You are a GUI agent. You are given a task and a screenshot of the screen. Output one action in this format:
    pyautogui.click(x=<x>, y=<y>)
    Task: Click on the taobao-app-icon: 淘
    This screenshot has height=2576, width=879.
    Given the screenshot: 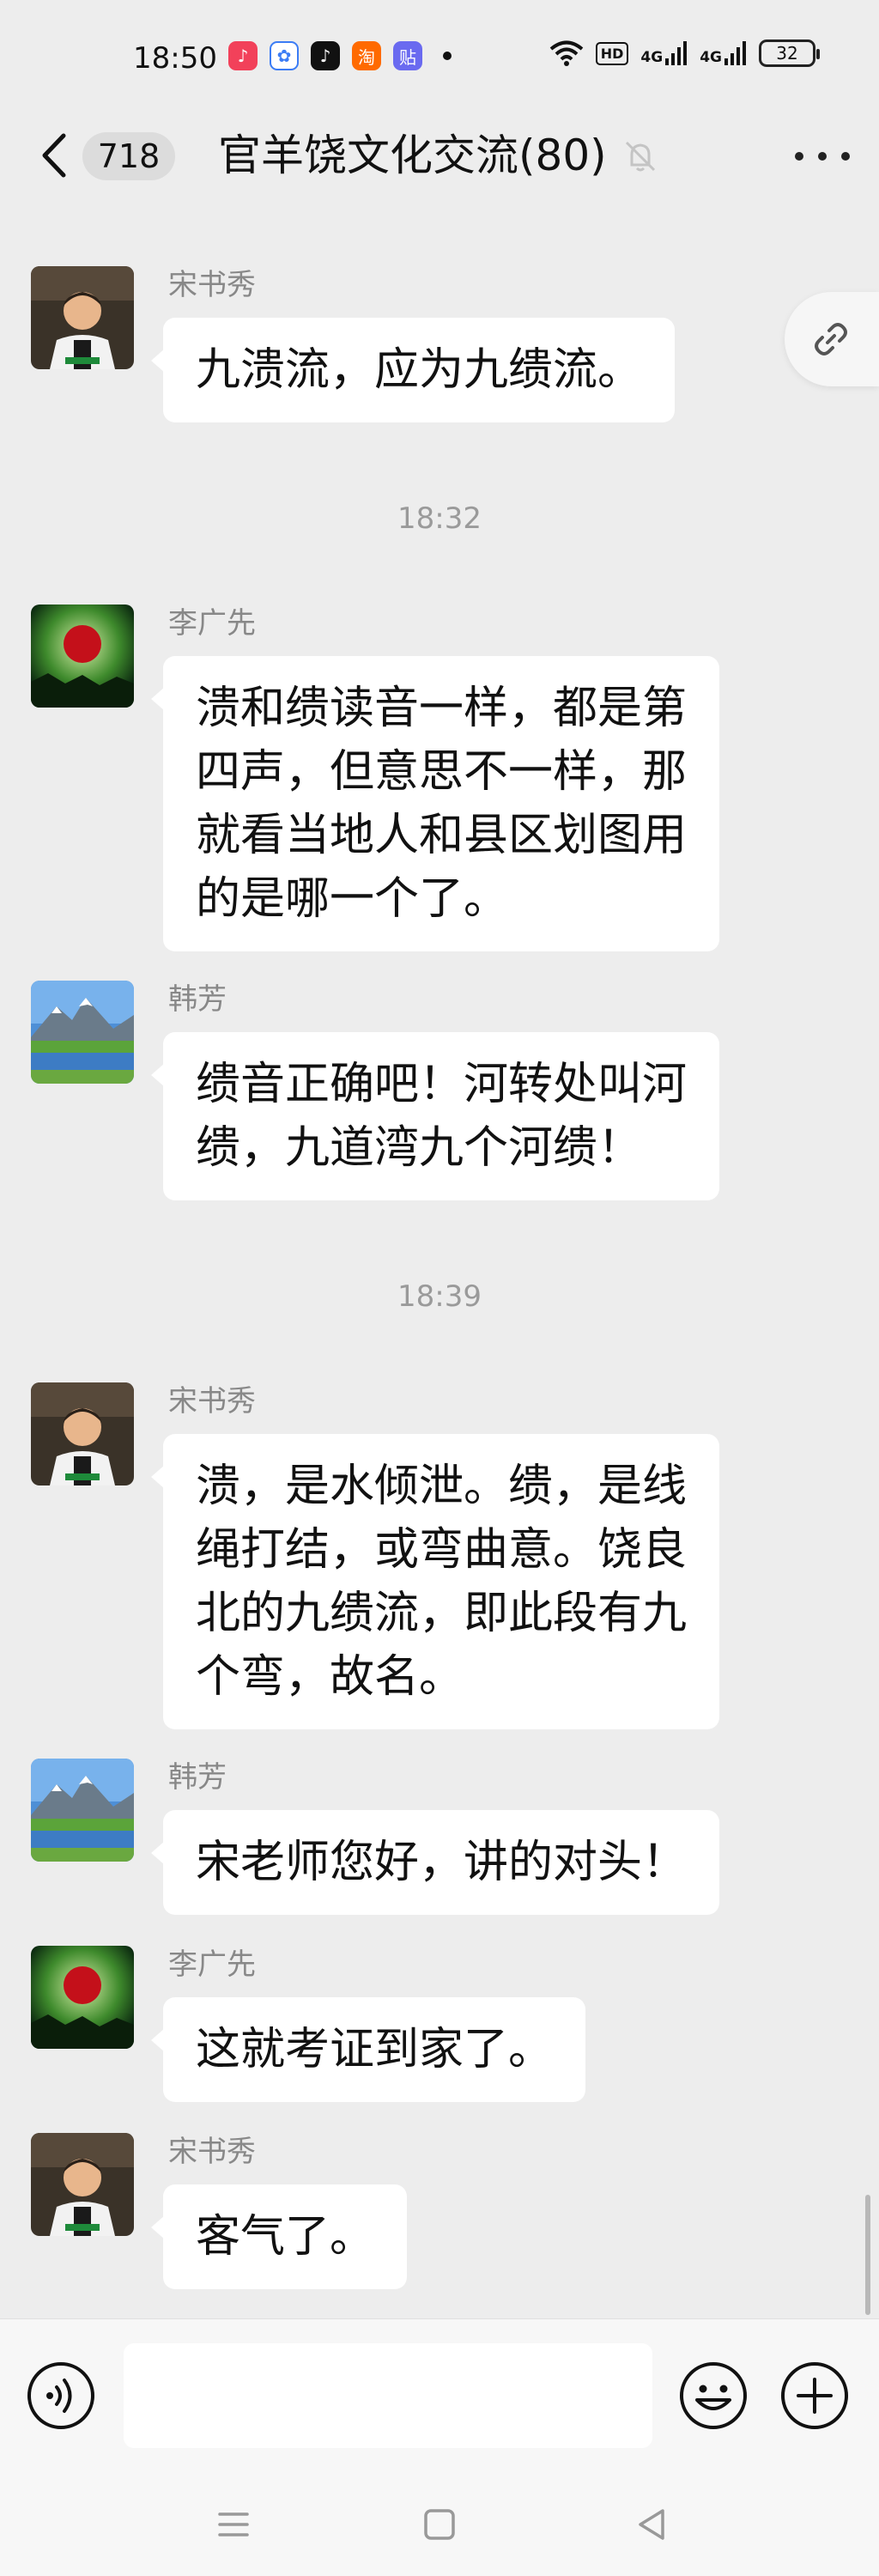 What is the action you would take?
    pyautogui.click(x=366, y=56)
    